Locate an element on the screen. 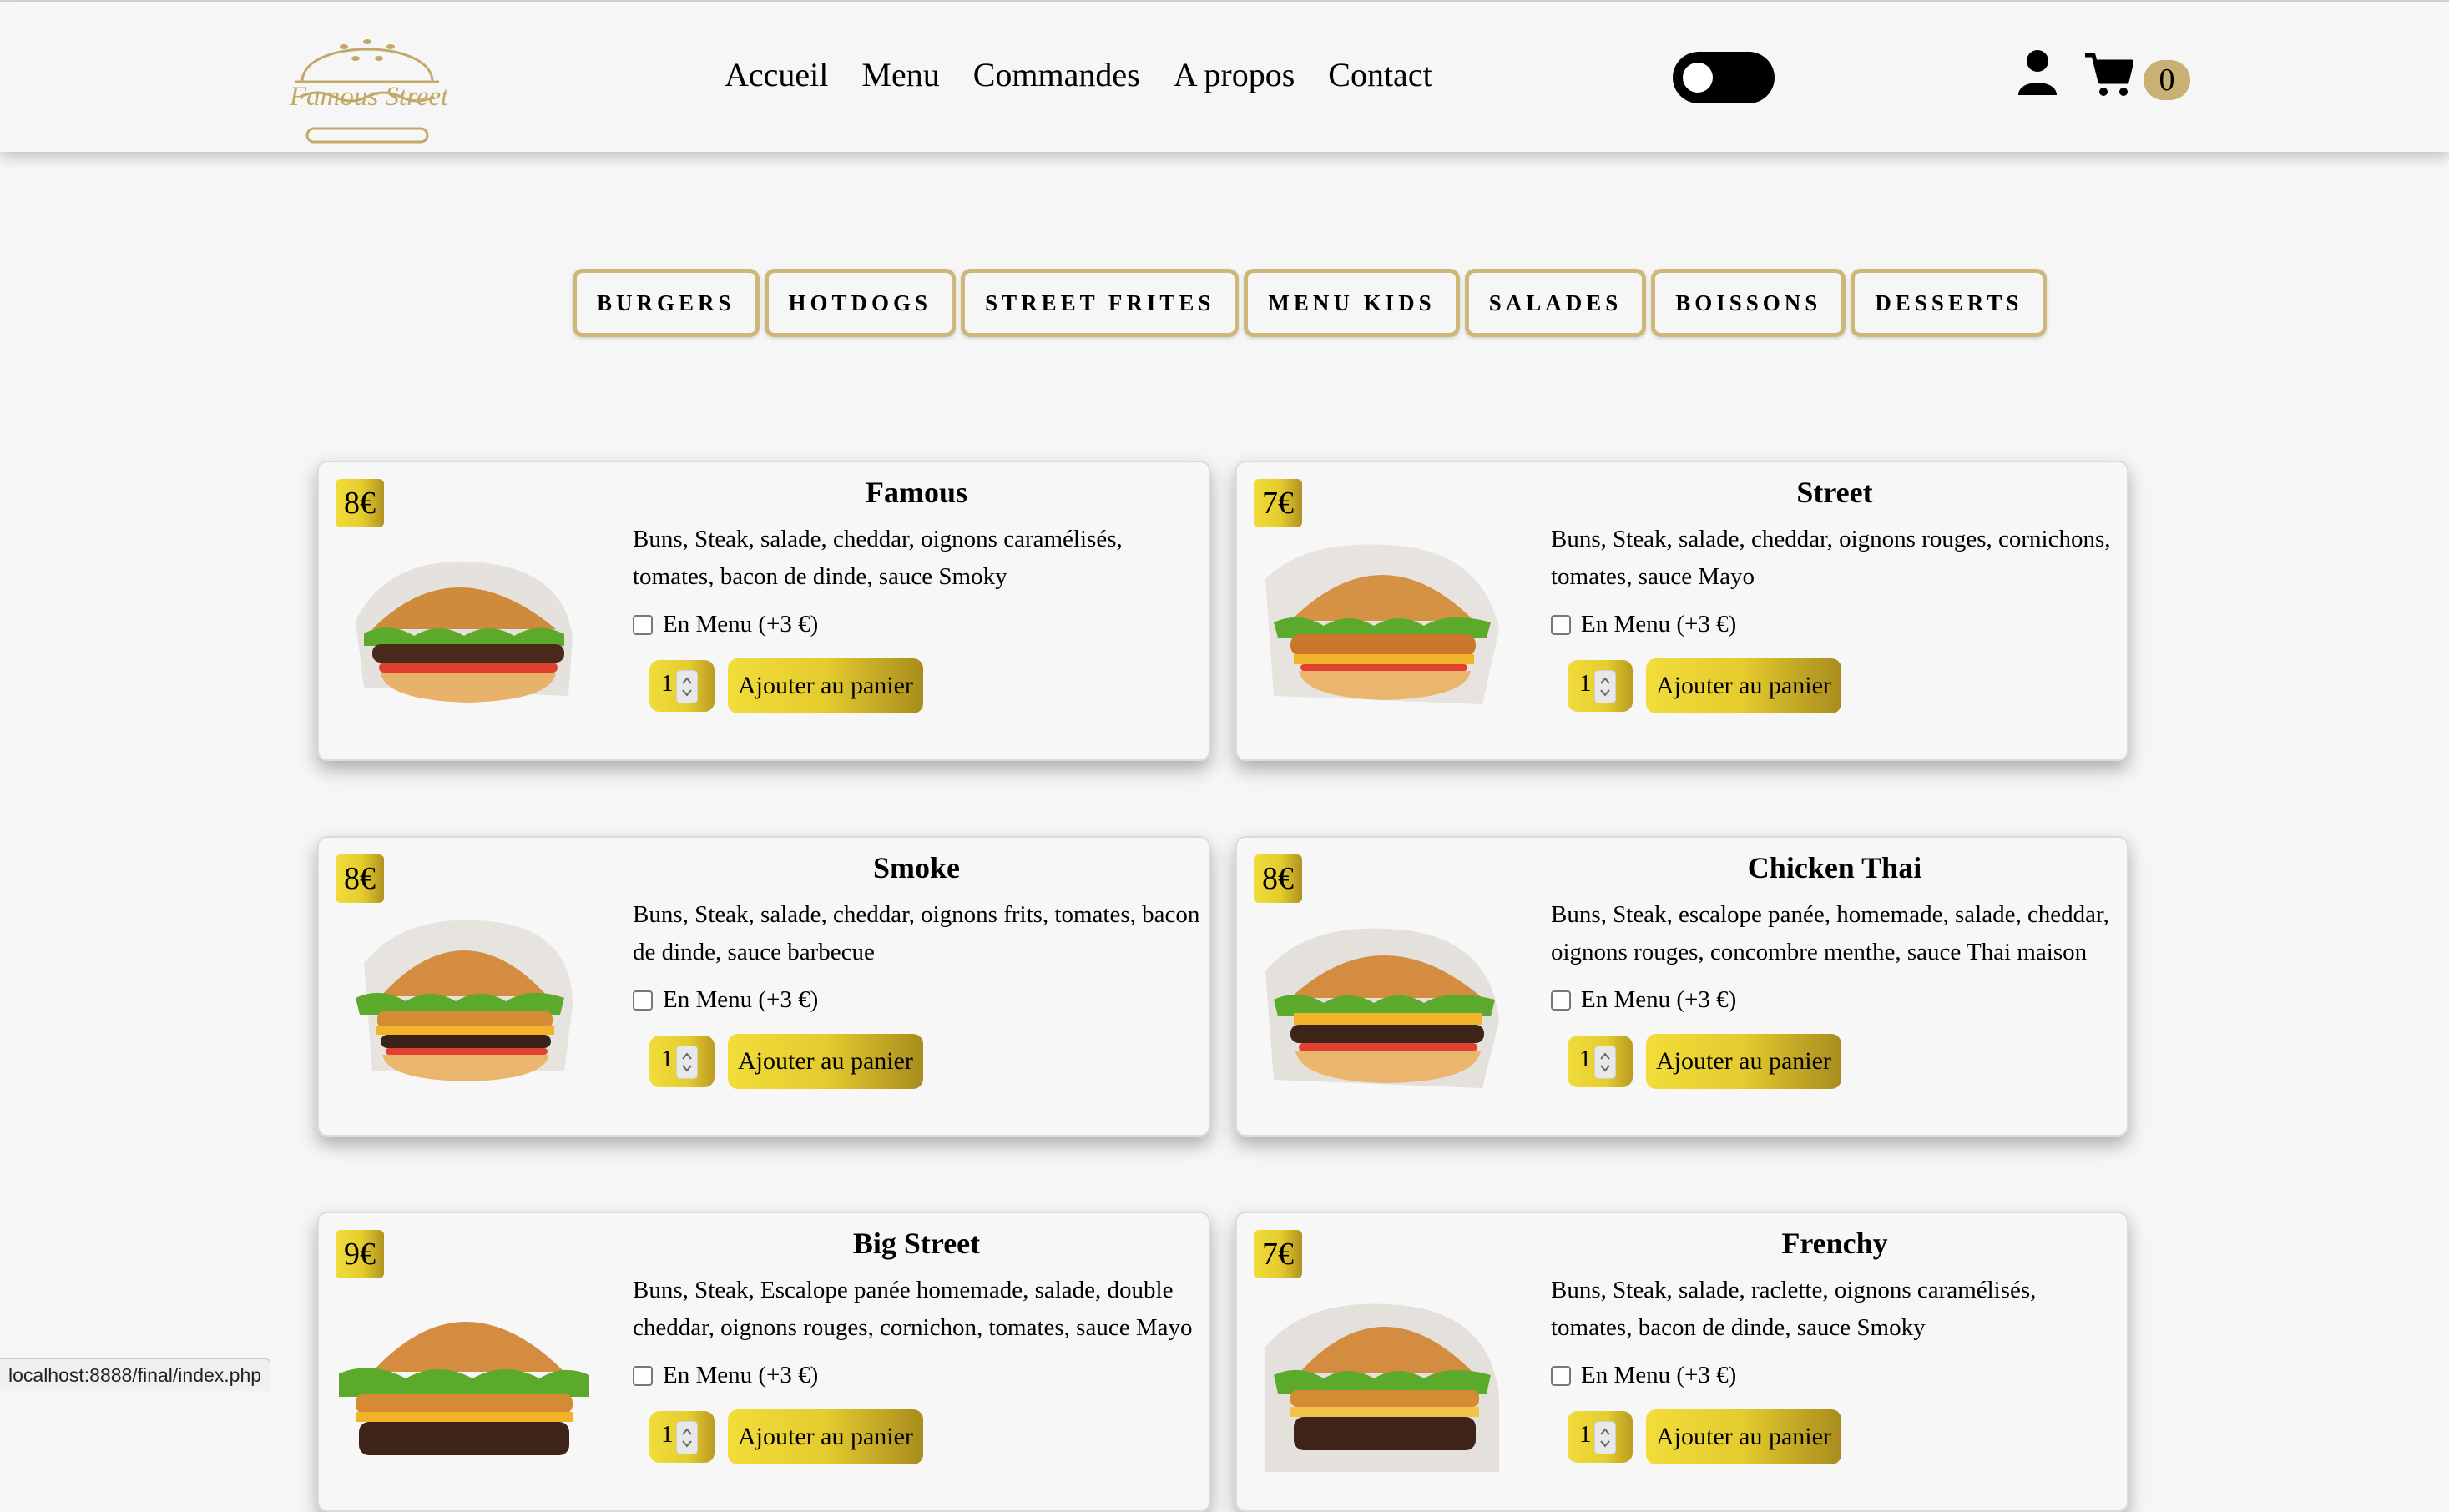 The height and width of the screenshot is (1512, 2449). tab-salades: SALADES is located at coordinates (1555, 303).